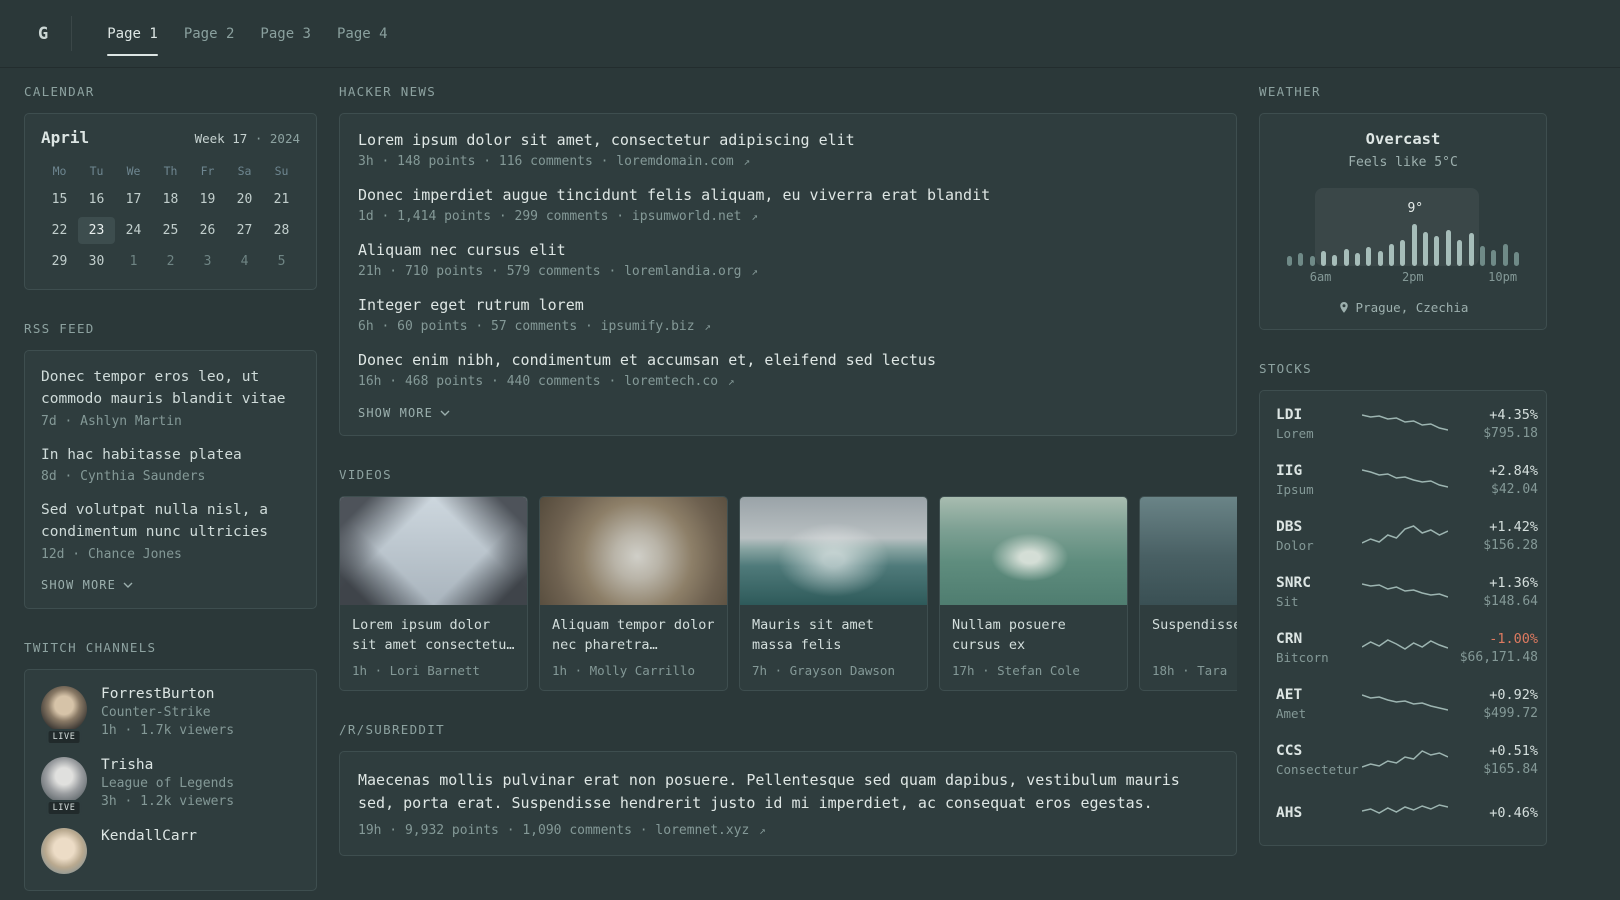 Image resolution: width=1620 pixels, height=900 pixels. What do you see at coordinates (51, 33) in the screenshot?
I see `app-logo: G` at bounding box center [51, 33].